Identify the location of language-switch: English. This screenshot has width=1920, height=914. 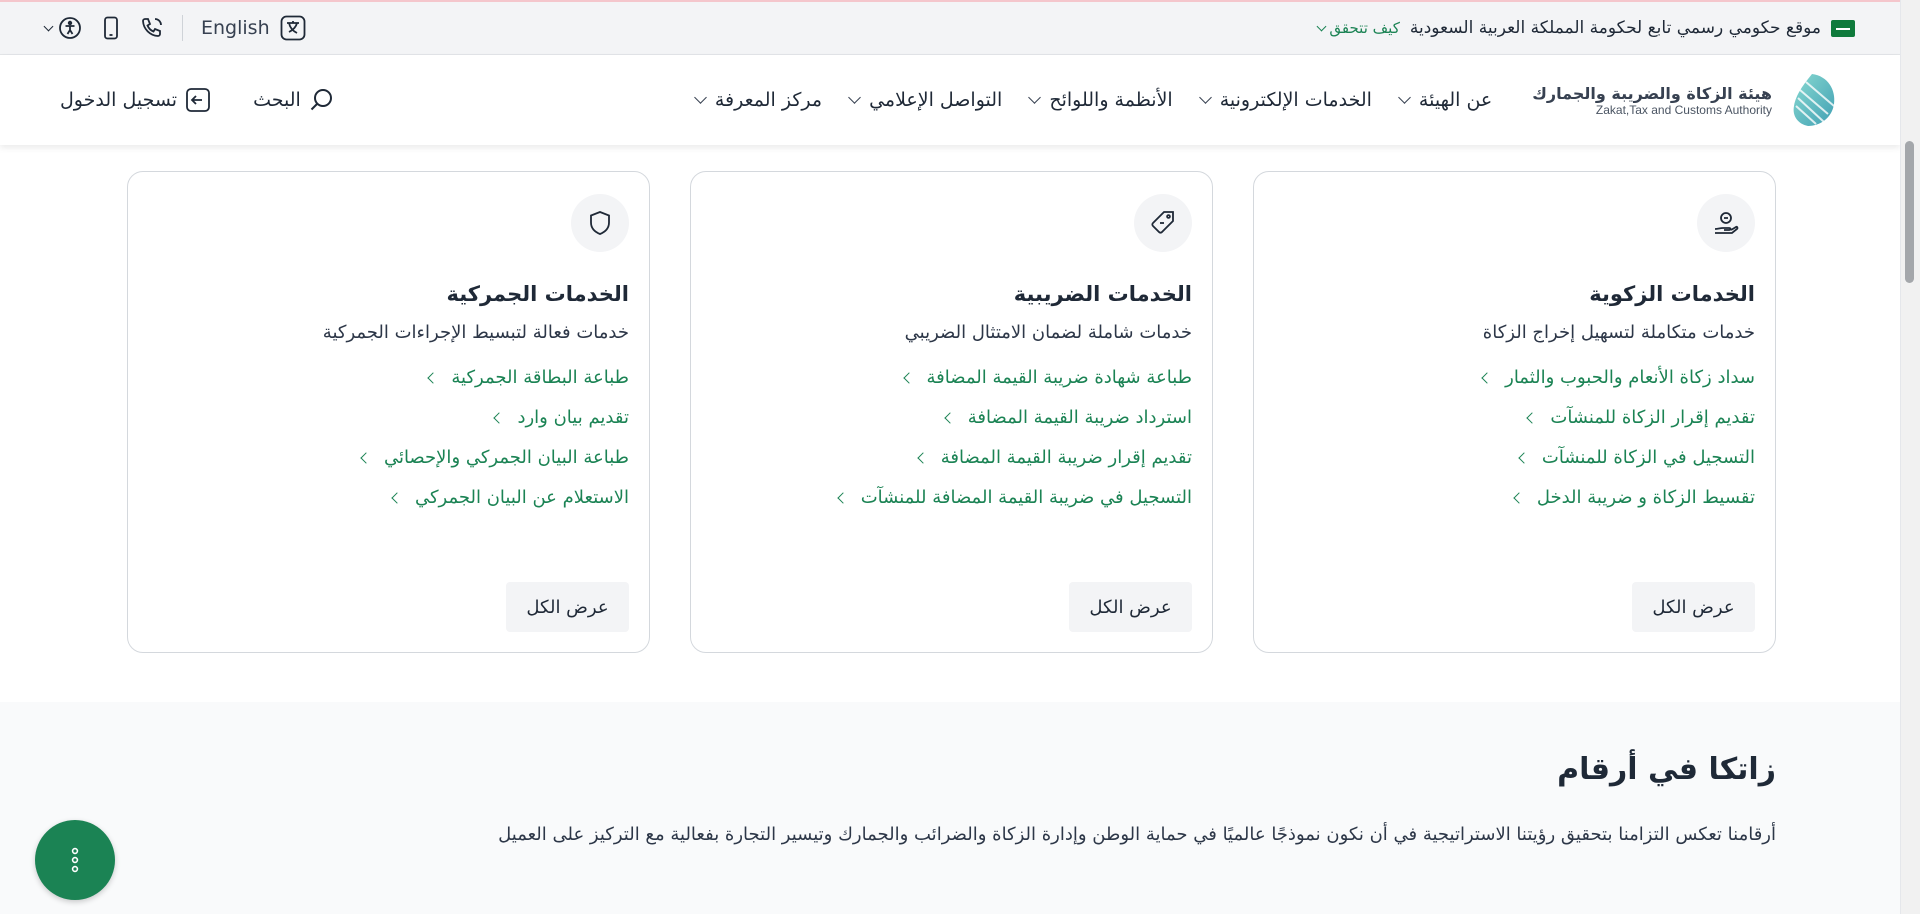
(253, 28).